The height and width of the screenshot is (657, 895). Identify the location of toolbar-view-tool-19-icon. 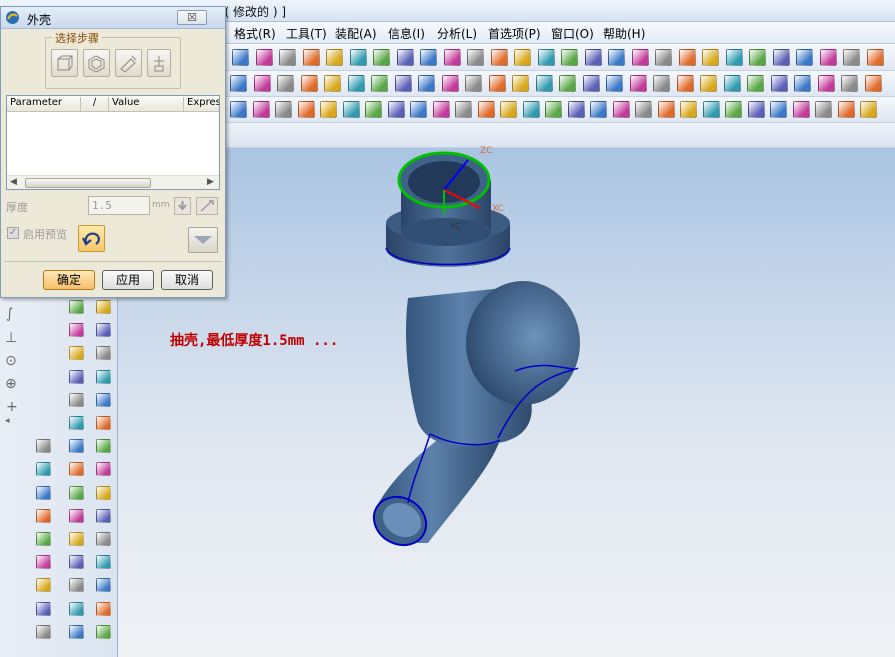
(663, 57).